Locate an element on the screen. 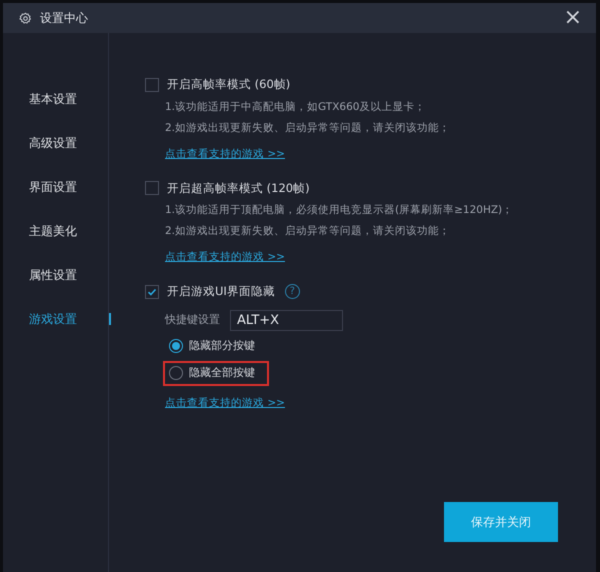  sidebar-item: 基本设置 is located at coordinates (55, 99).